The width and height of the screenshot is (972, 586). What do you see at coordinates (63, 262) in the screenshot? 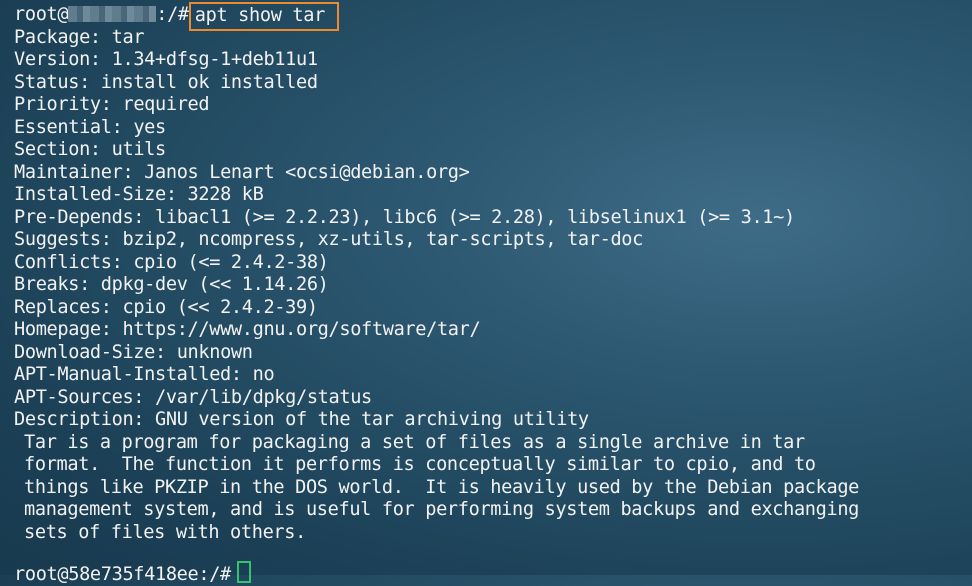
I see `field-key: Conflicts` at bounding box center [63, 262].